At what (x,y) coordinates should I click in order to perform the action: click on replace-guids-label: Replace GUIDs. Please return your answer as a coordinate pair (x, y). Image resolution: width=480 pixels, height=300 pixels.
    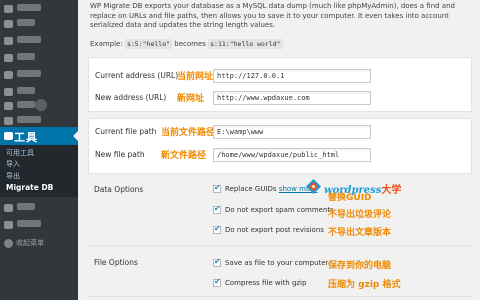
    Looking at the image, I should click on (251, 189).